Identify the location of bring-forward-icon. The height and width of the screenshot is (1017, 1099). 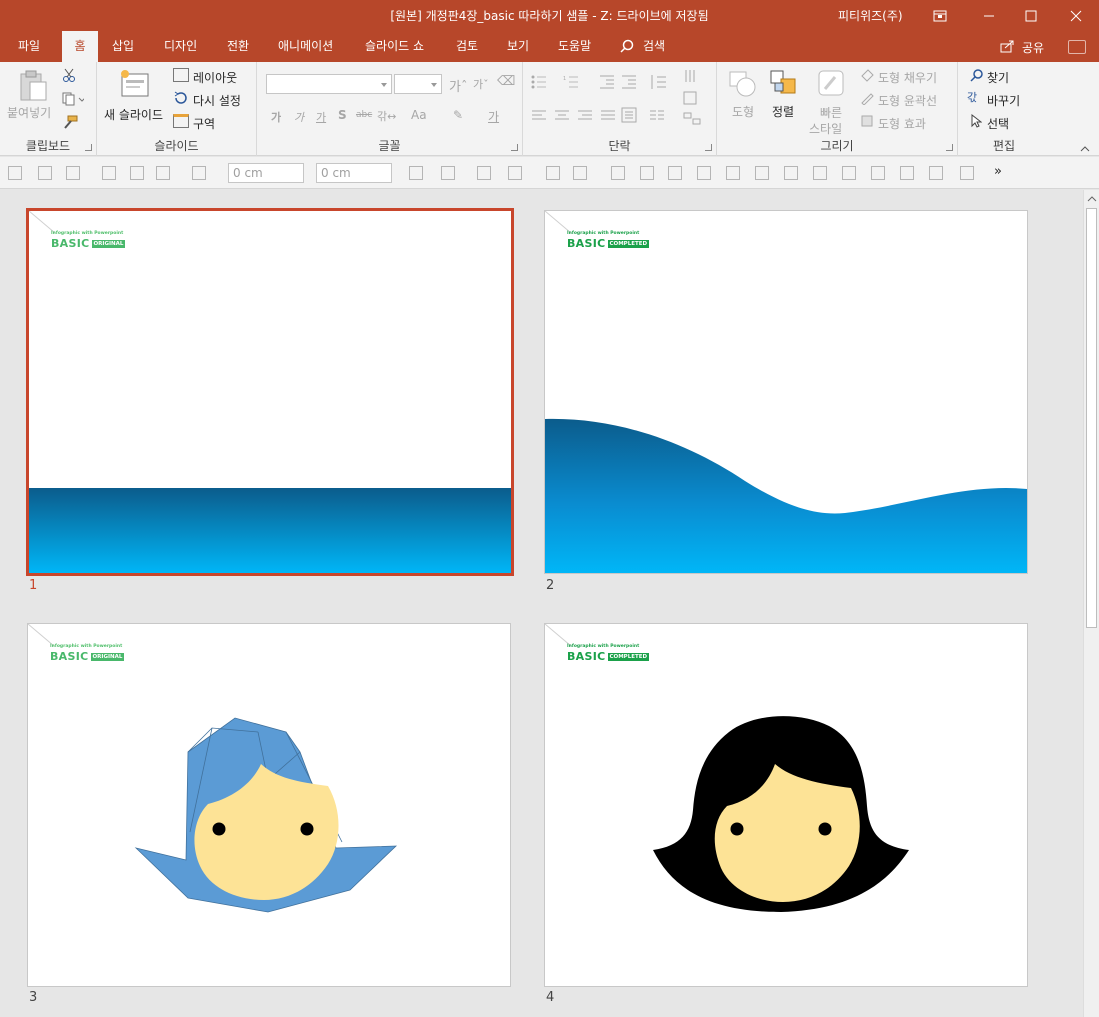
(618, 173).